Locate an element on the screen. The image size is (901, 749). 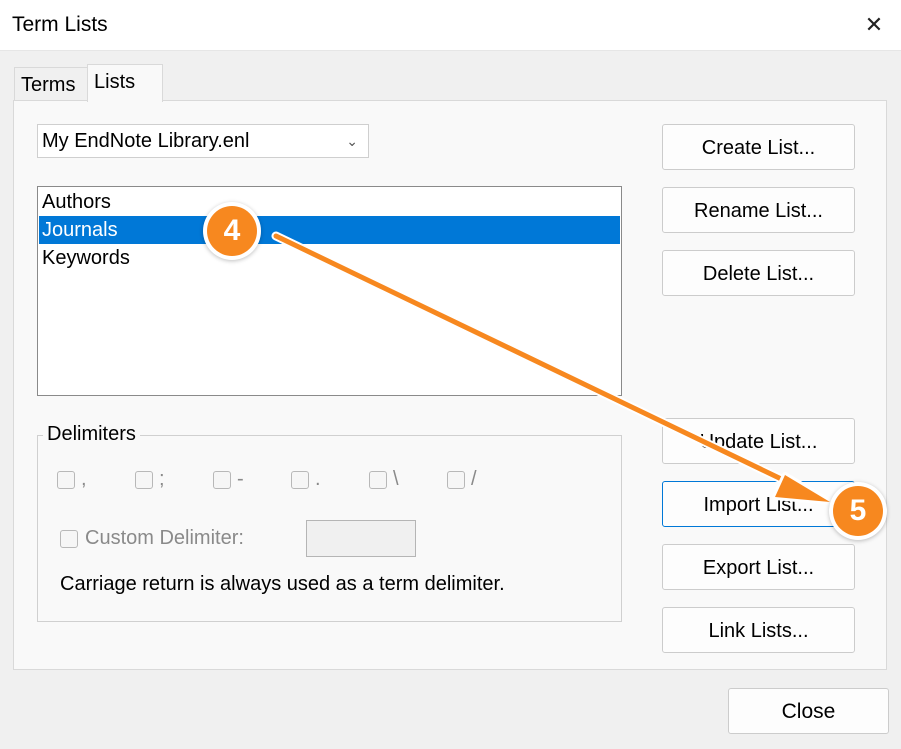
delimiter-semicolon-checkbox is located at coordinates (144, 480).